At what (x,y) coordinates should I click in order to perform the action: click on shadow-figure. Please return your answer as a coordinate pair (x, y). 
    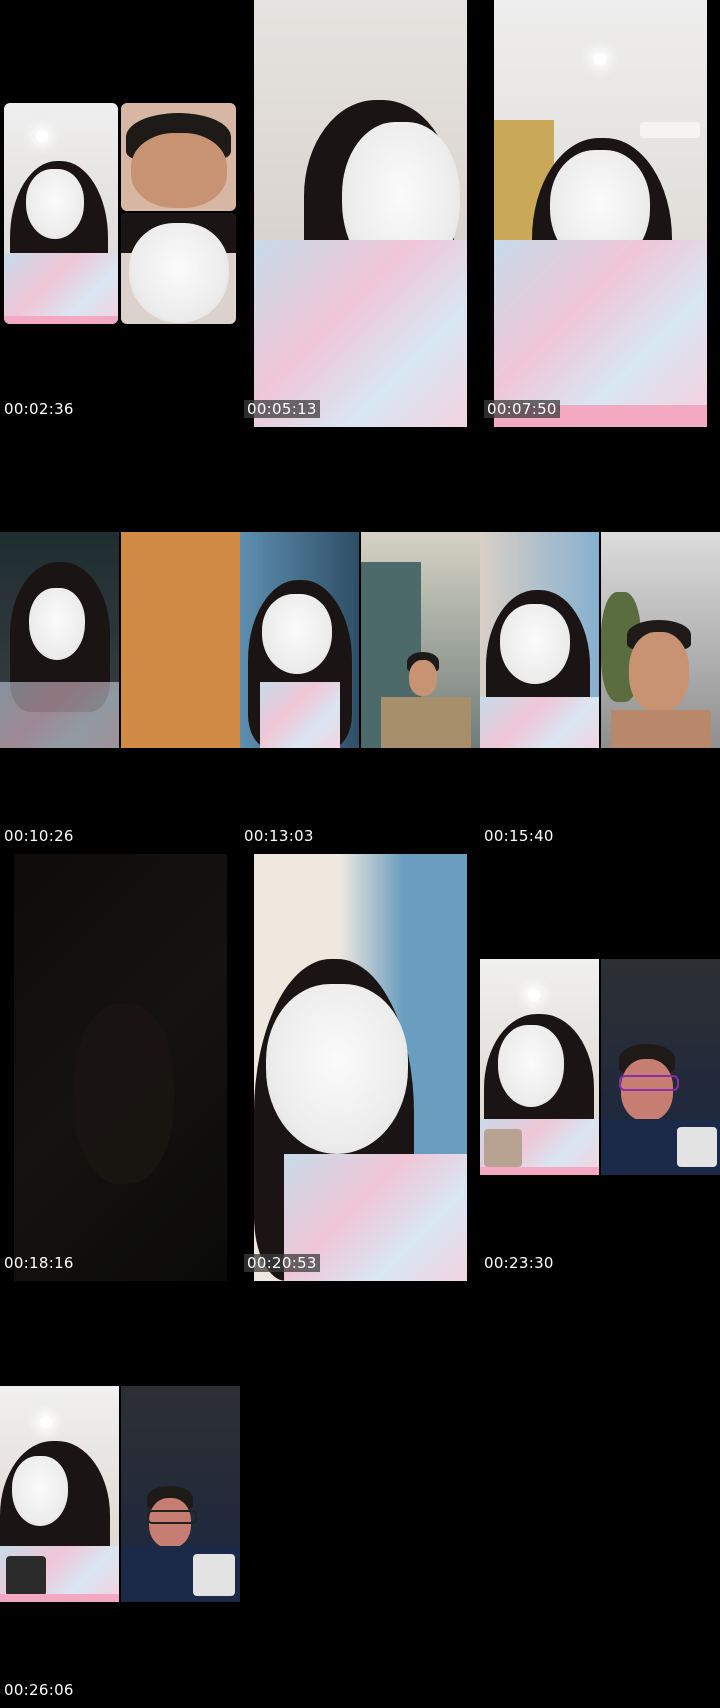
    Looking at the image, I should click on (124, 1094).